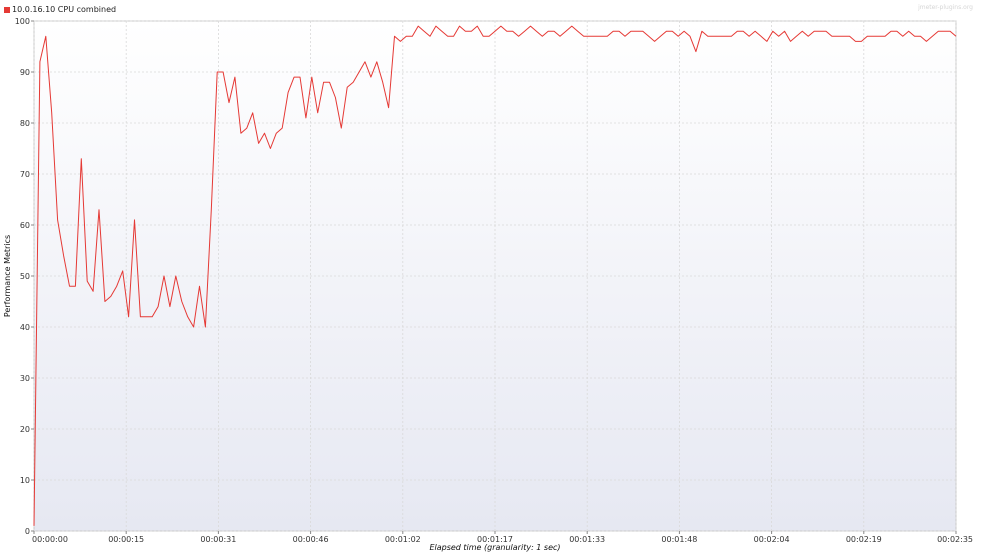  I want to click on y-tick-label: 90, so click(25, 72).